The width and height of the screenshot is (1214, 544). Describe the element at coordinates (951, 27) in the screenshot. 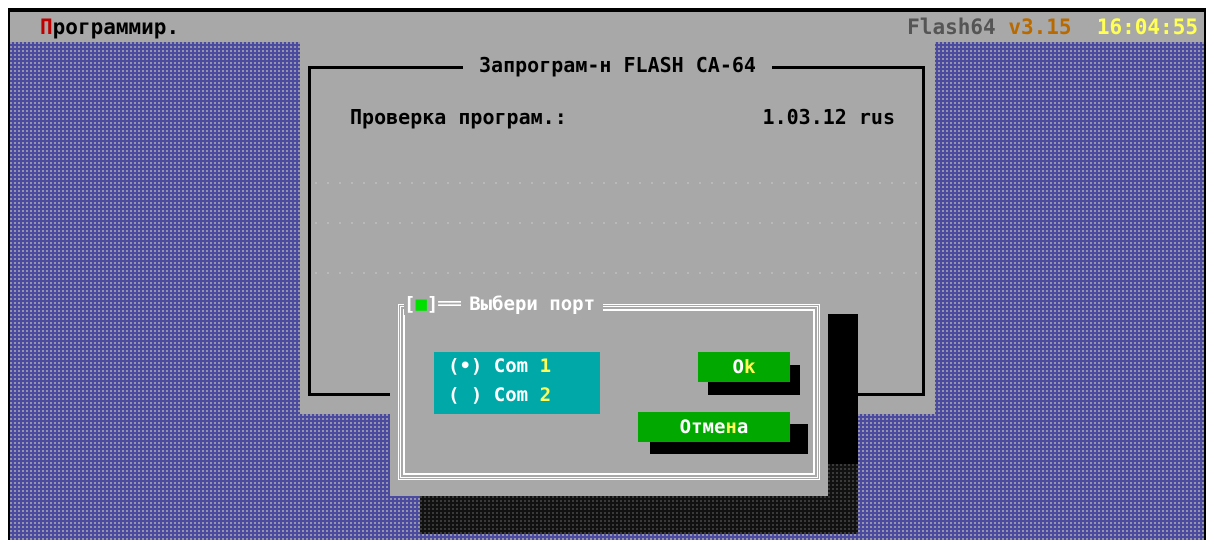

I see `program-name: Flash64` at that location.